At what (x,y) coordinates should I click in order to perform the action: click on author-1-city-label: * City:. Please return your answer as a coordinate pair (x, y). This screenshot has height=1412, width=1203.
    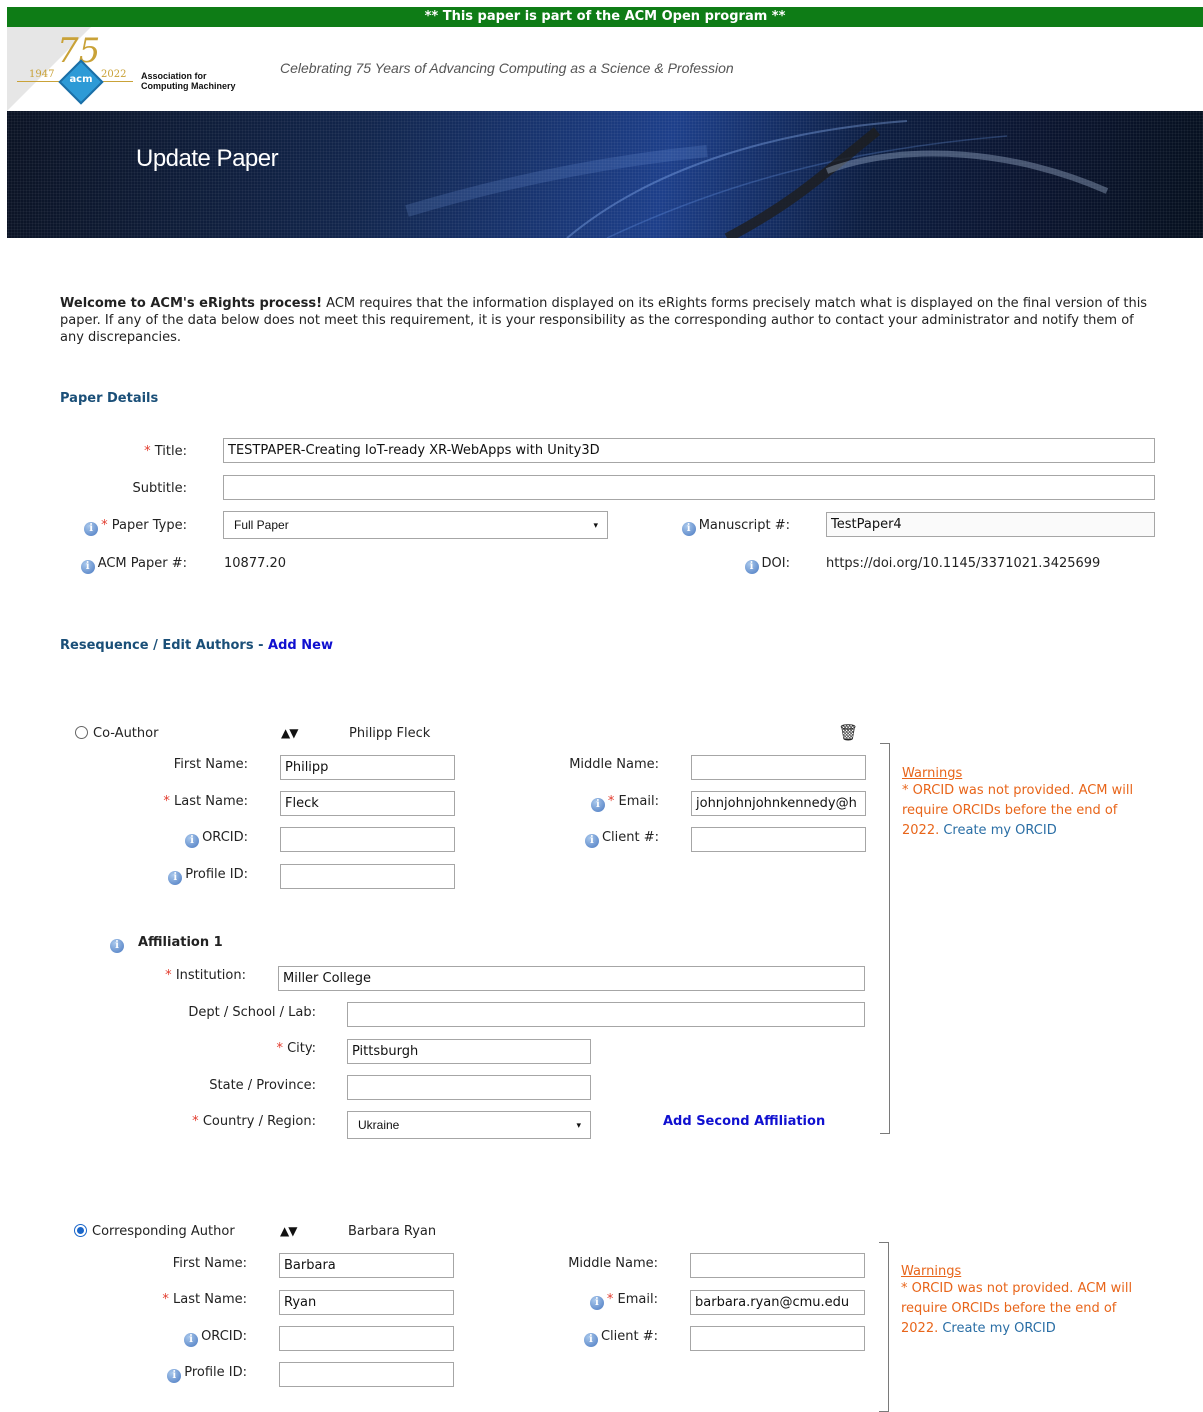
    Looking at the image, I should click on (233, 1048).